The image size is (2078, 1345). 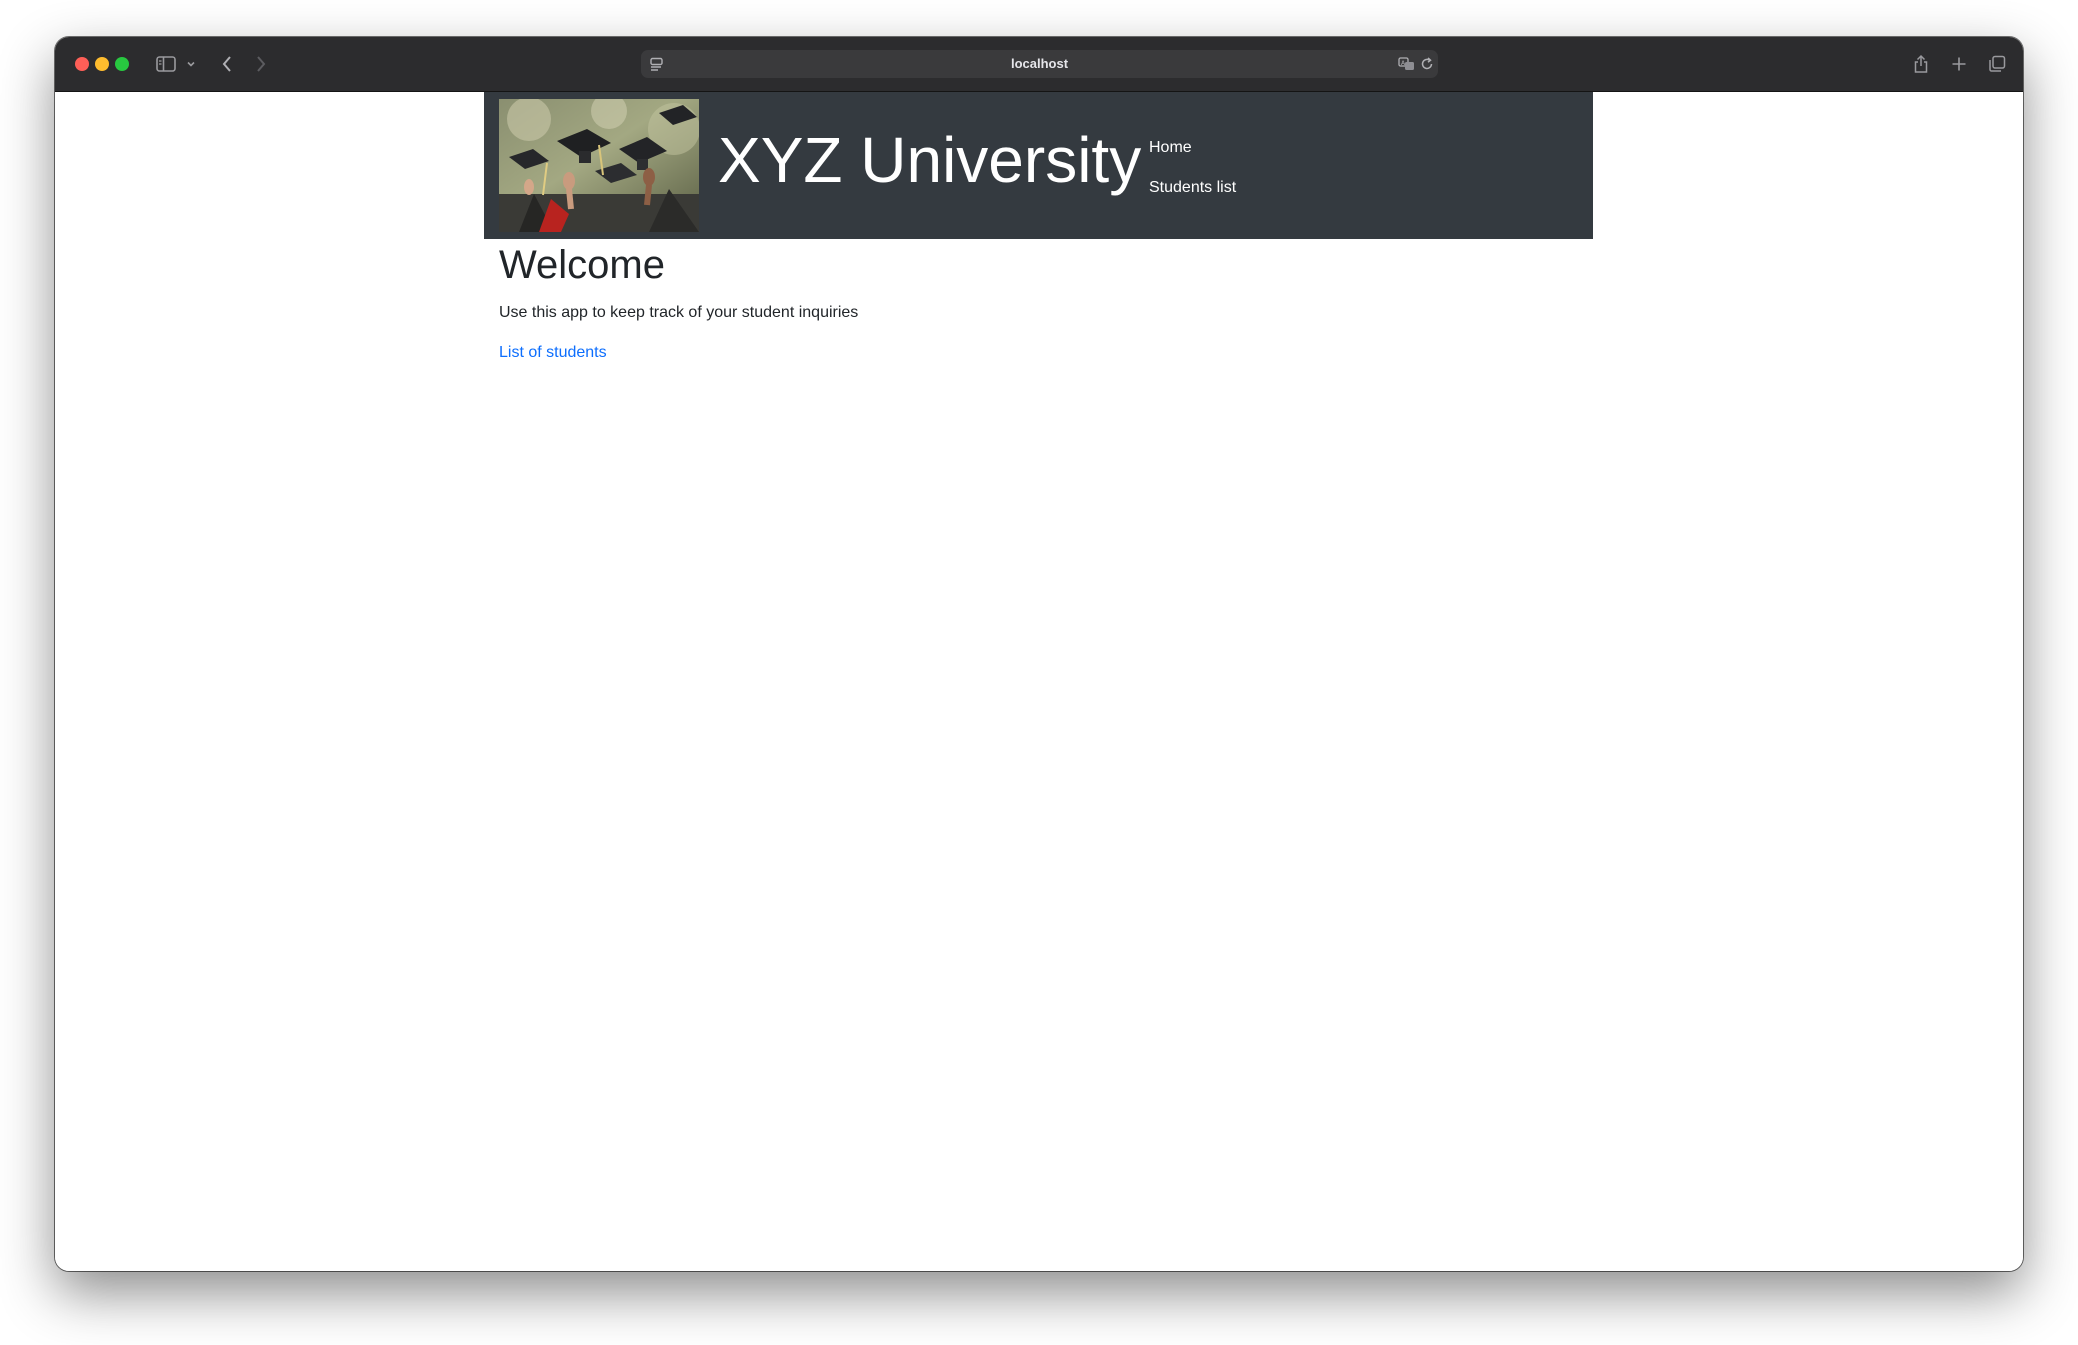 What do you see at coordinates (930, 160) in the screenshot?
I see `site-title: XYZ University` at bounding box center [930, 160].